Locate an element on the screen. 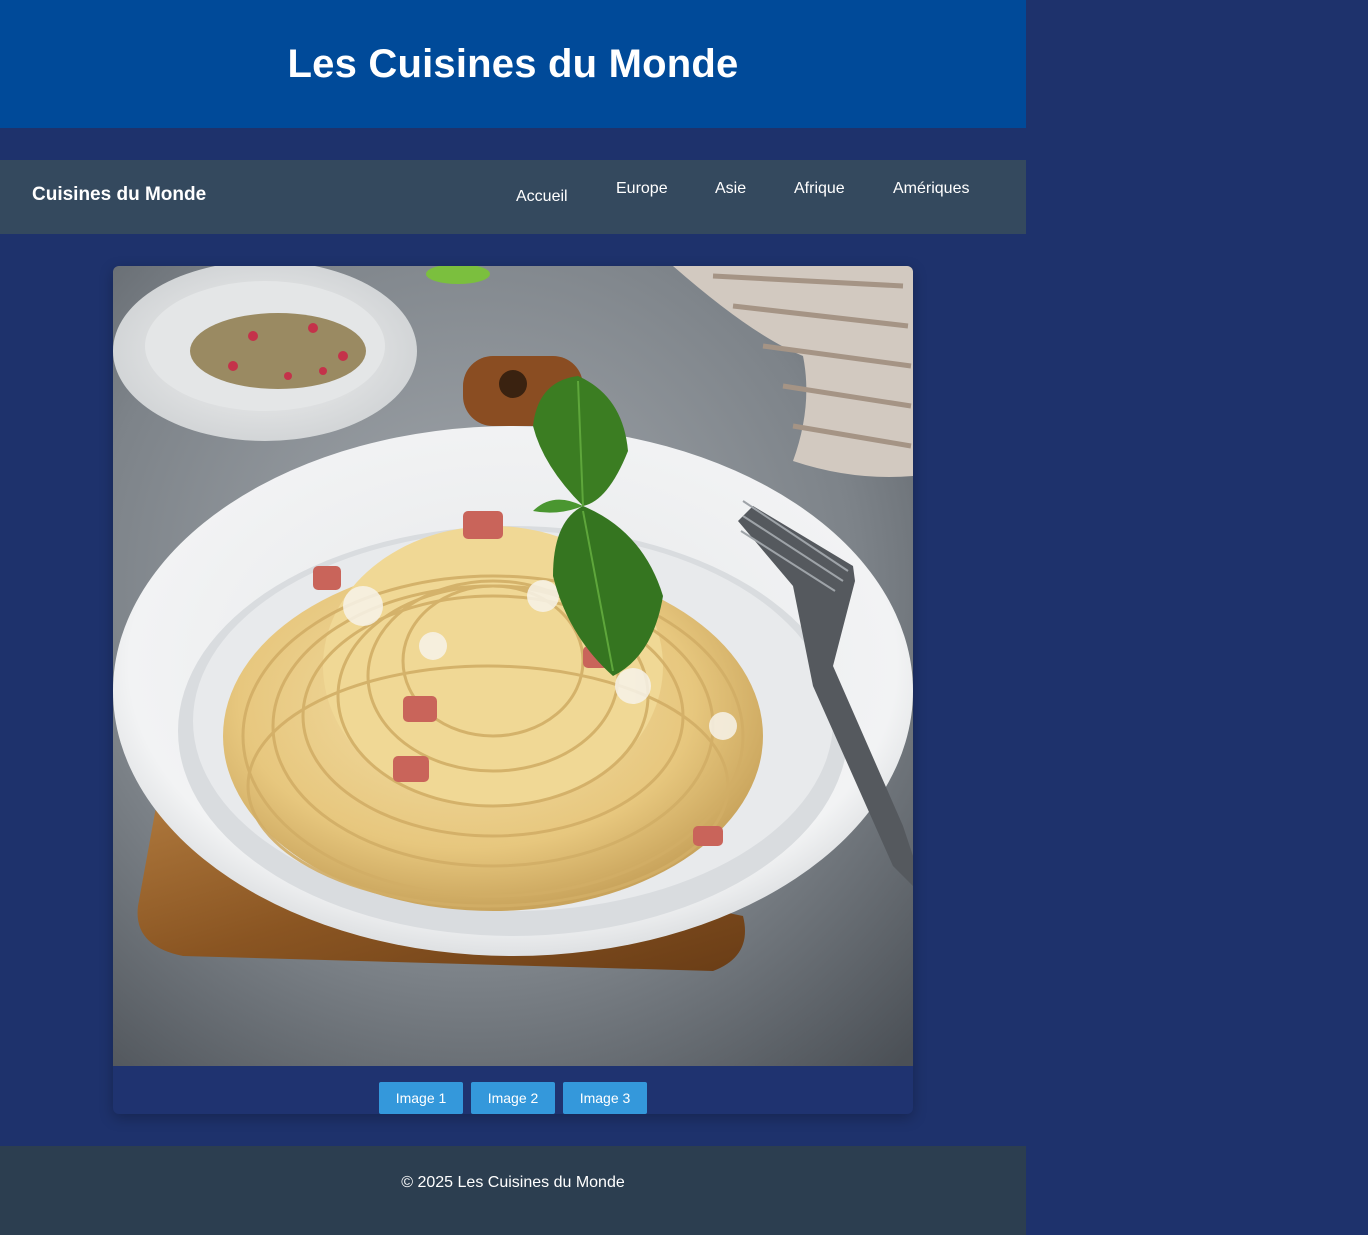 This screenshot has height=1235, width=1368. navbar-brand: Cuisines du Monde is located at coordinates (119, 195).